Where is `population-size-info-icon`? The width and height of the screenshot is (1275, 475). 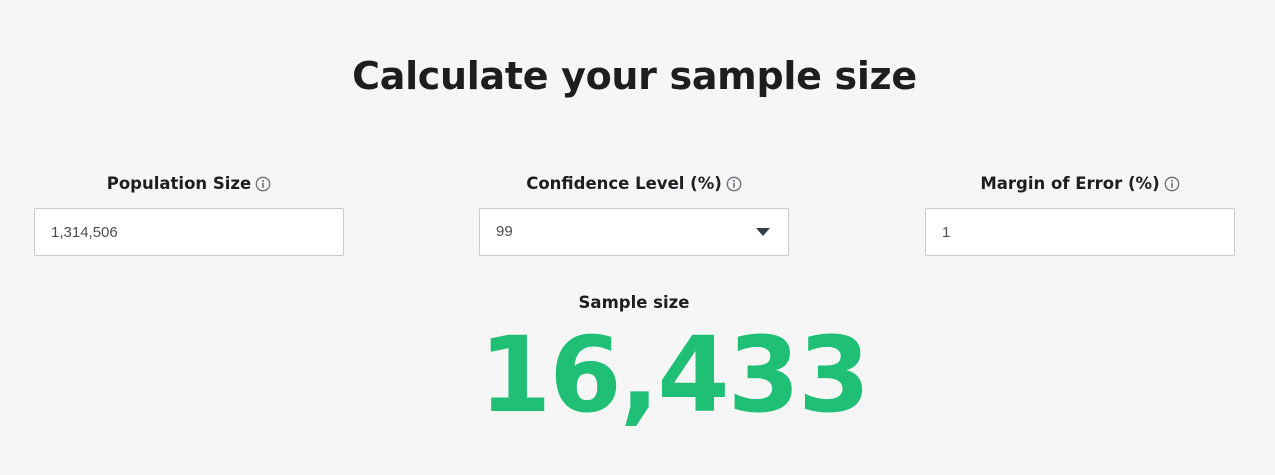 population-size-info-icon is located at coordinates (263, 184).